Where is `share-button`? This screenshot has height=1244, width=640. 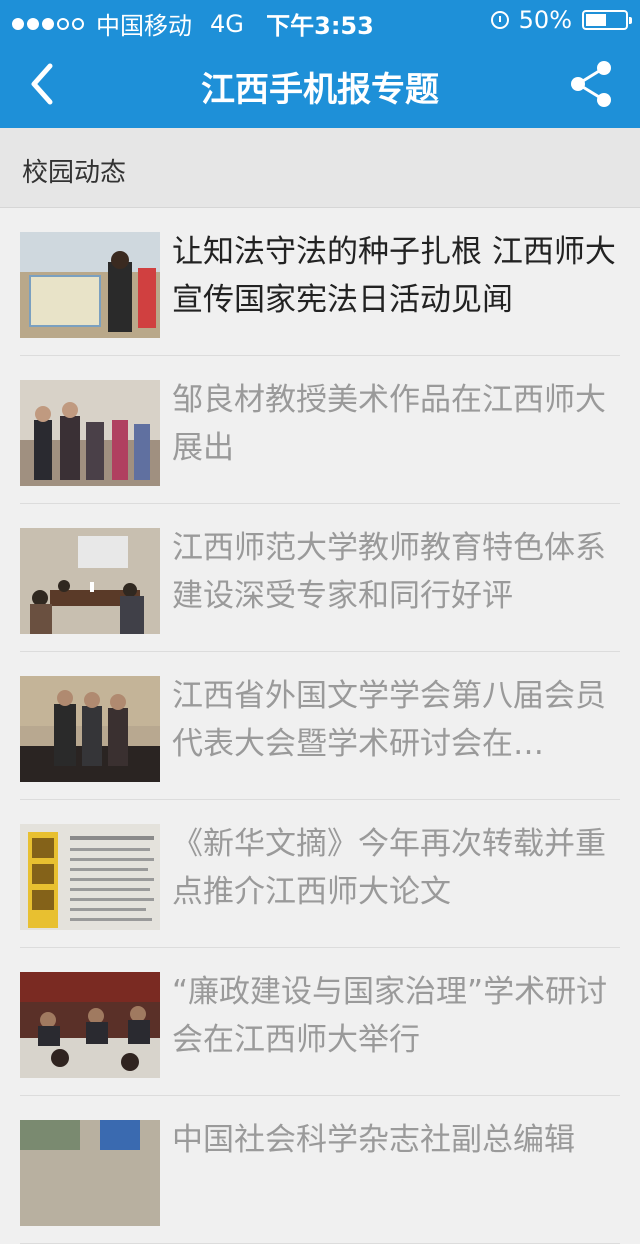
share-button is located at coordinates (592, 84).